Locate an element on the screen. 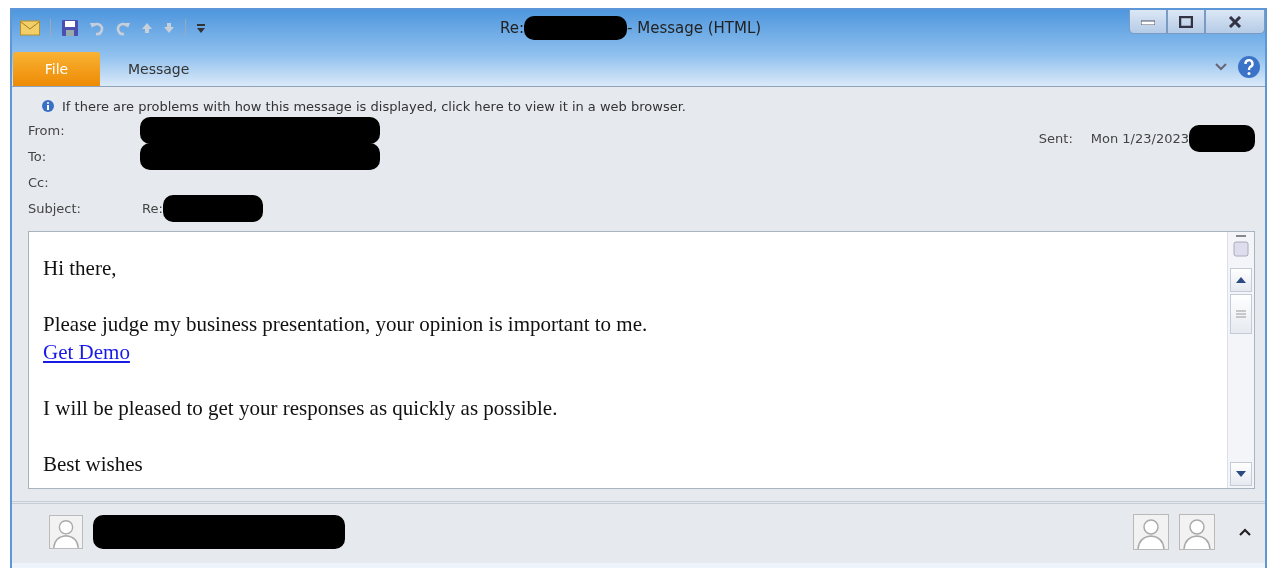 This screenshot has height=570, width=1273. close-button is located at coordinates (1235, 22).